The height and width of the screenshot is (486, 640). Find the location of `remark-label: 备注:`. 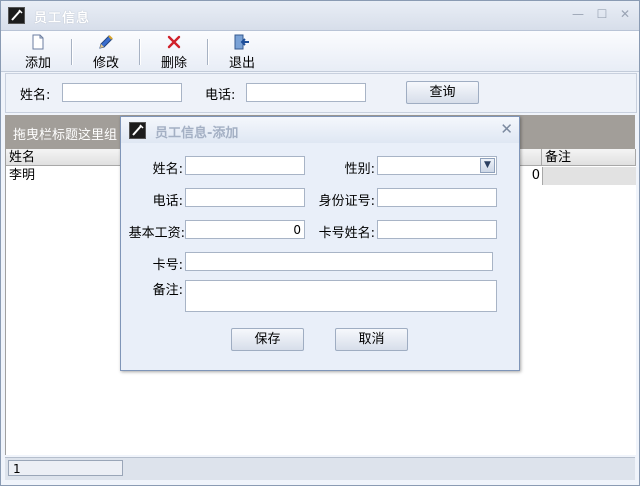

remark-label: 备注: is located at coordinates (167, 290).